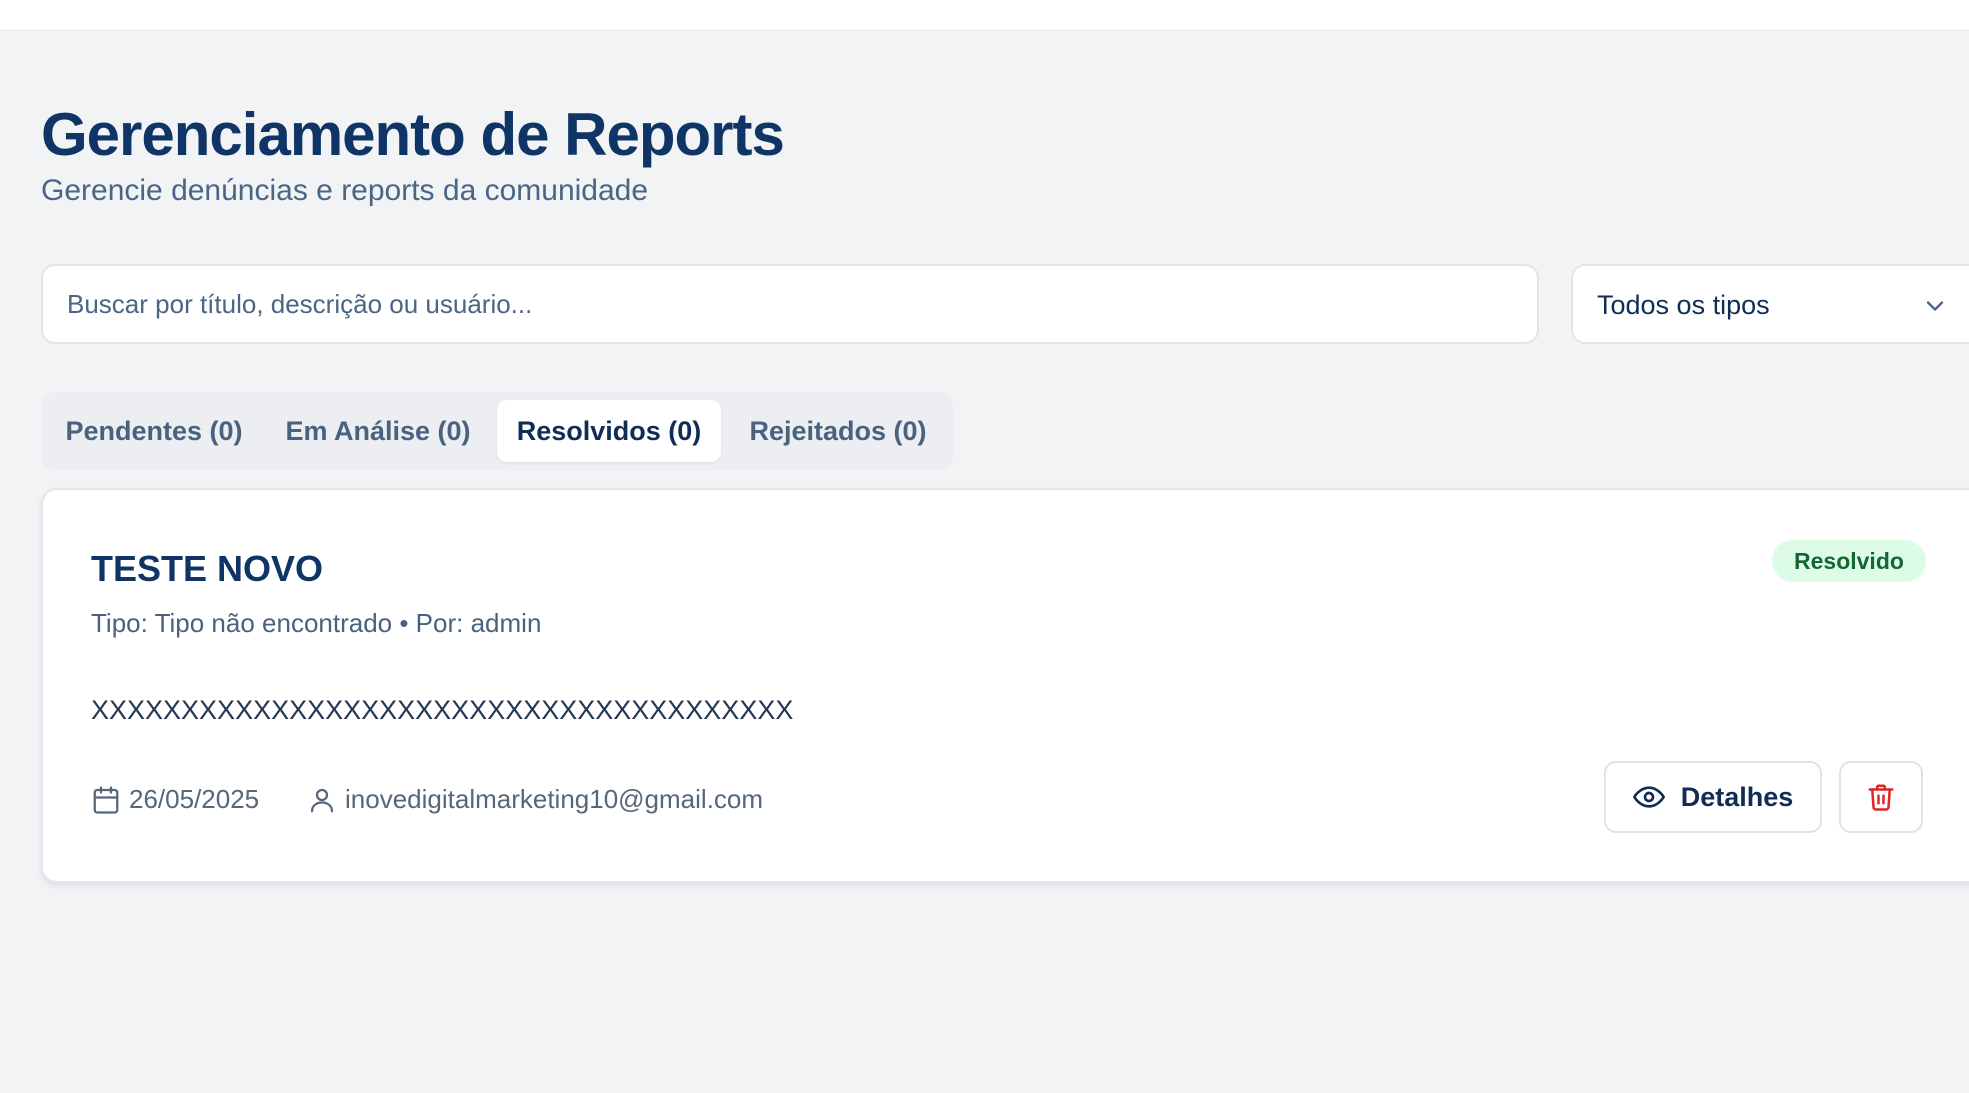 The height and width of the screenshot is (1093, 1969). What do you see at coordinates (609, 431) in the screenshot?
I see `tab-resolvidos: Resolvidos (0)` at bounding box center [609, 431].